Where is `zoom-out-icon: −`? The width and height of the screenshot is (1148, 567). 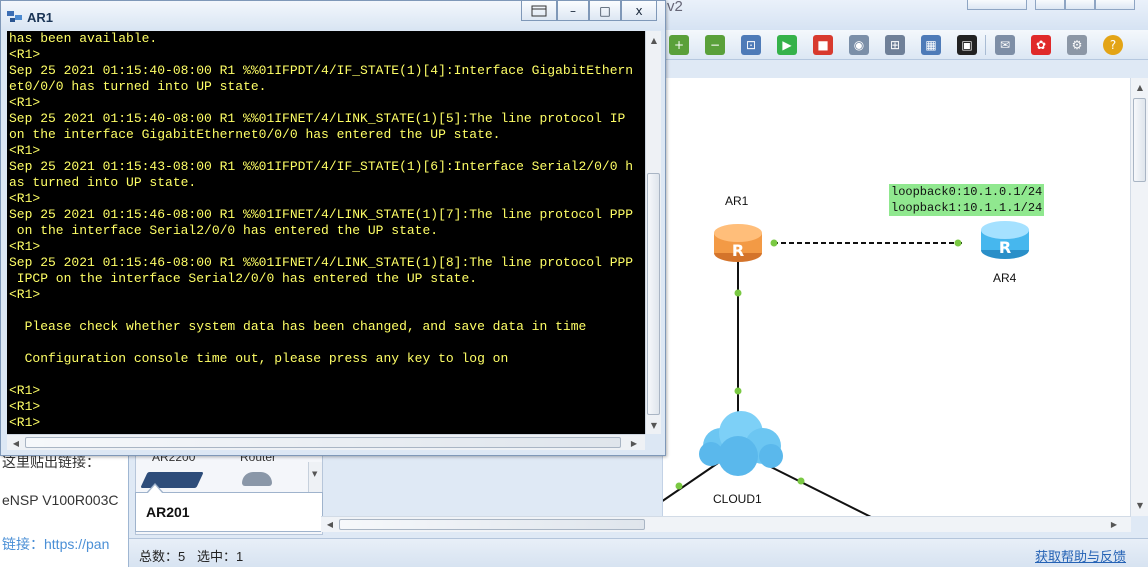 zoom-out-icon: − is located at coordinates (715, 45).